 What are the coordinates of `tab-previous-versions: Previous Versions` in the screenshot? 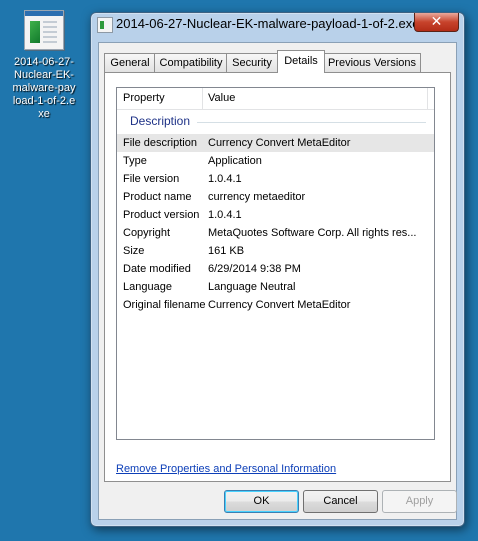 It's located at (372, 62).